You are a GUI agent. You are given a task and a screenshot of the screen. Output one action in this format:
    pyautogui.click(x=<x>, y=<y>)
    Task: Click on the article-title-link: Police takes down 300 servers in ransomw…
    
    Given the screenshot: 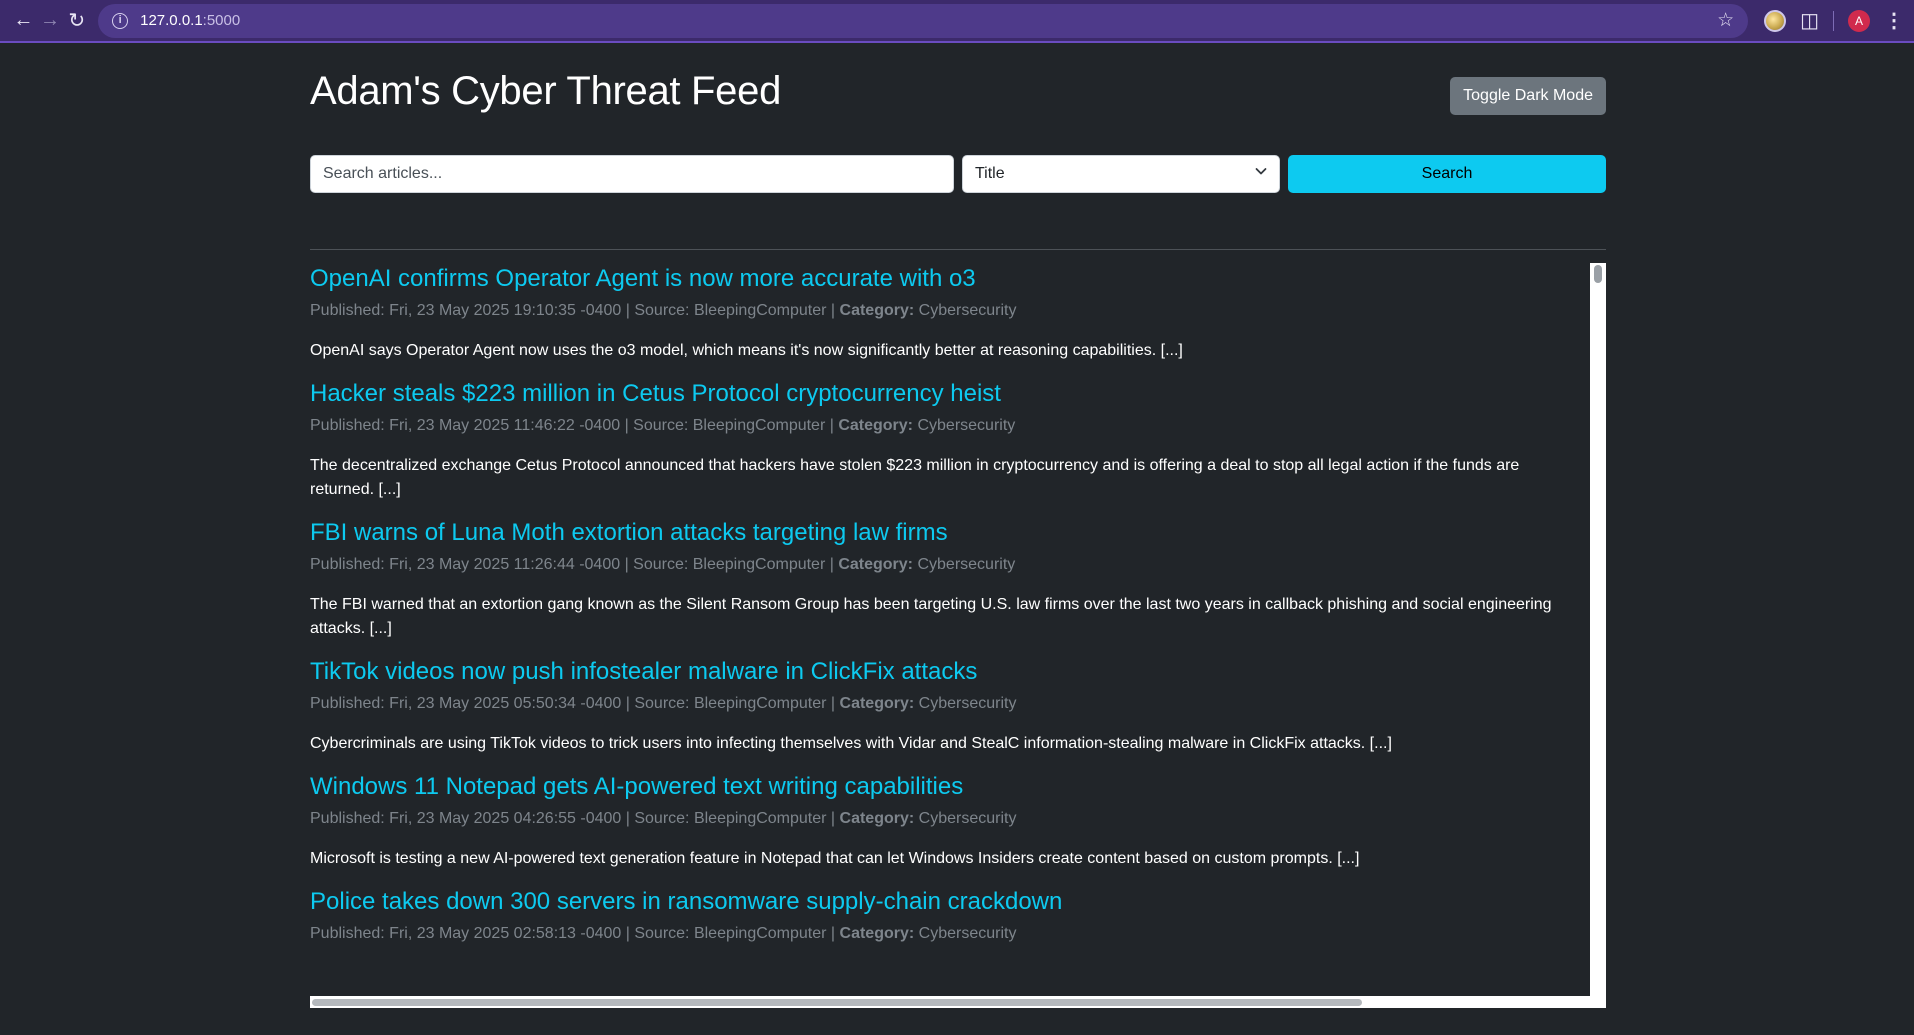 What is the action you would take?
    pyautogui.click(x=940, y=902)
    